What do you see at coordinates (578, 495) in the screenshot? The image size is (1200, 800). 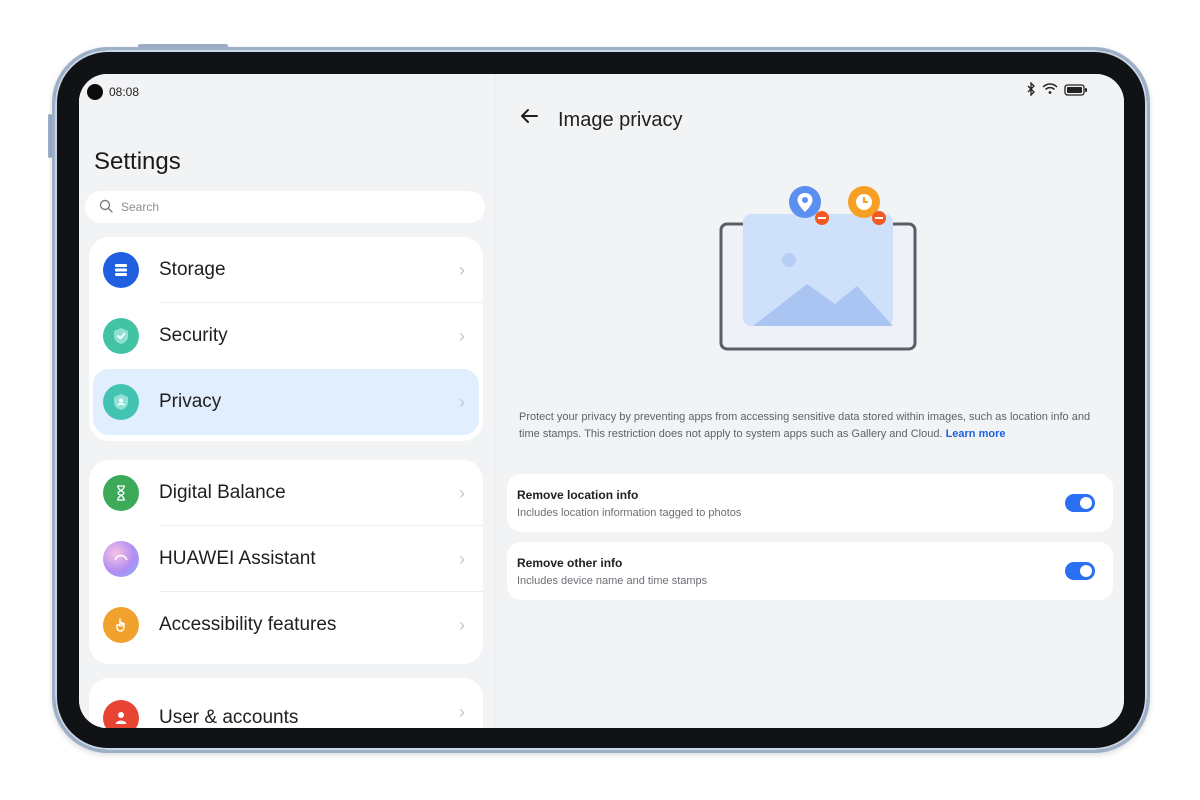 I see `option-title: Remove location info` at bounding box center [578, 495].